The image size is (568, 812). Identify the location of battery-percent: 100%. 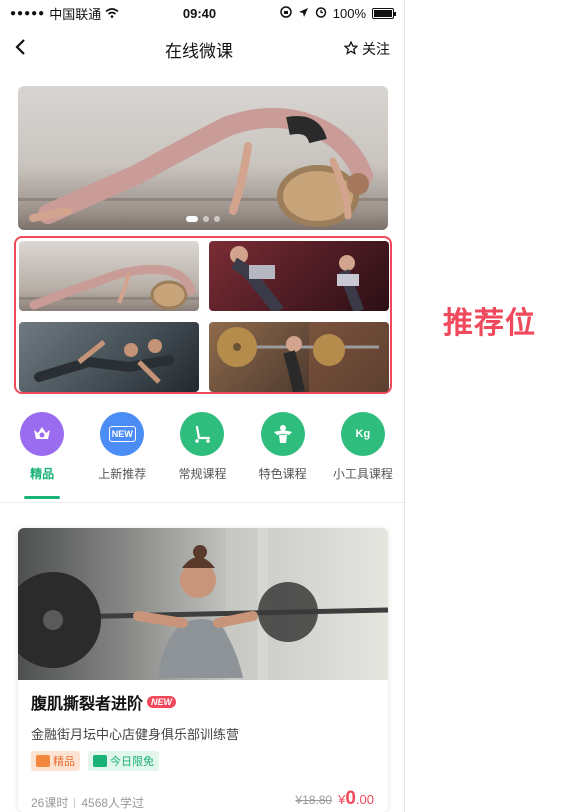
(349, 13).